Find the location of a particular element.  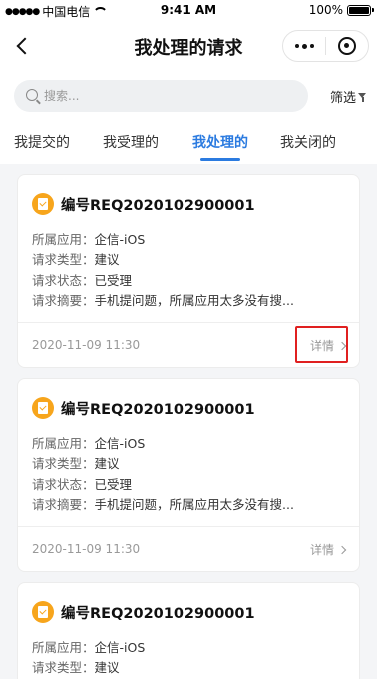

tab-active-indicator is located at coordinates (220, 159).